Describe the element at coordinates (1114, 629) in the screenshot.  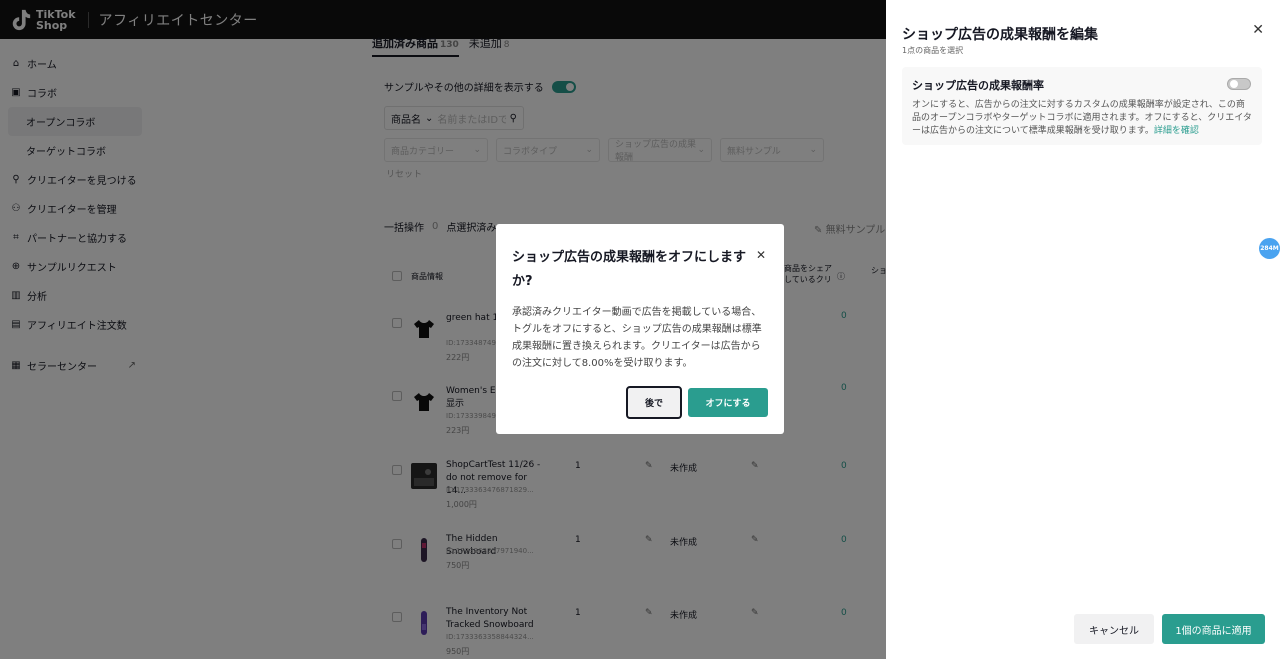
I see `cancel-button: キャンセル` at that location.